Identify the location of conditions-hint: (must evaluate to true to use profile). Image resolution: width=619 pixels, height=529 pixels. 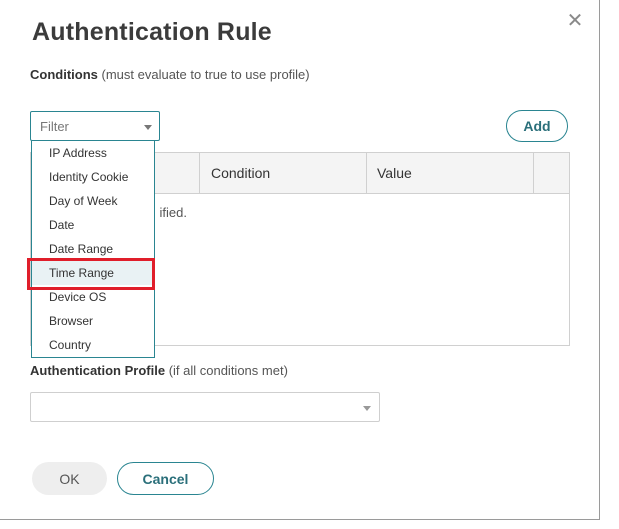
(205, 74).